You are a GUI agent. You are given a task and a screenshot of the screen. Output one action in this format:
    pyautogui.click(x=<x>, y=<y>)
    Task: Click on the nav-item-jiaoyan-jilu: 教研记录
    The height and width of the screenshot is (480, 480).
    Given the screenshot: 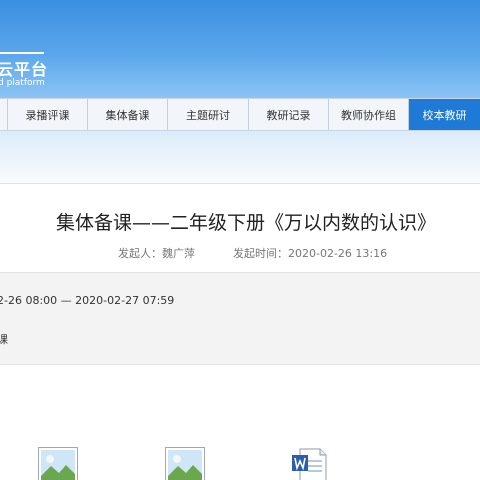 What is the action you would take?
    pyautogui.click(x=289, y=114)
    